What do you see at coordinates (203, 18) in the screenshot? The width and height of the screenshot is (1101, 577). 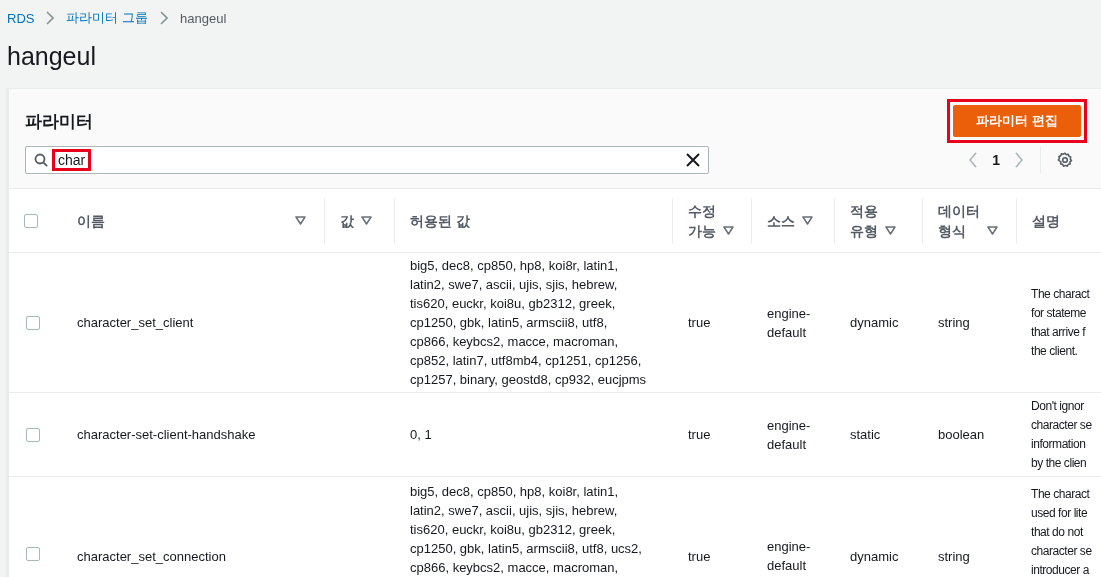 I see `breadcrumb-current: hangeul` at bounding box center [203, 18].